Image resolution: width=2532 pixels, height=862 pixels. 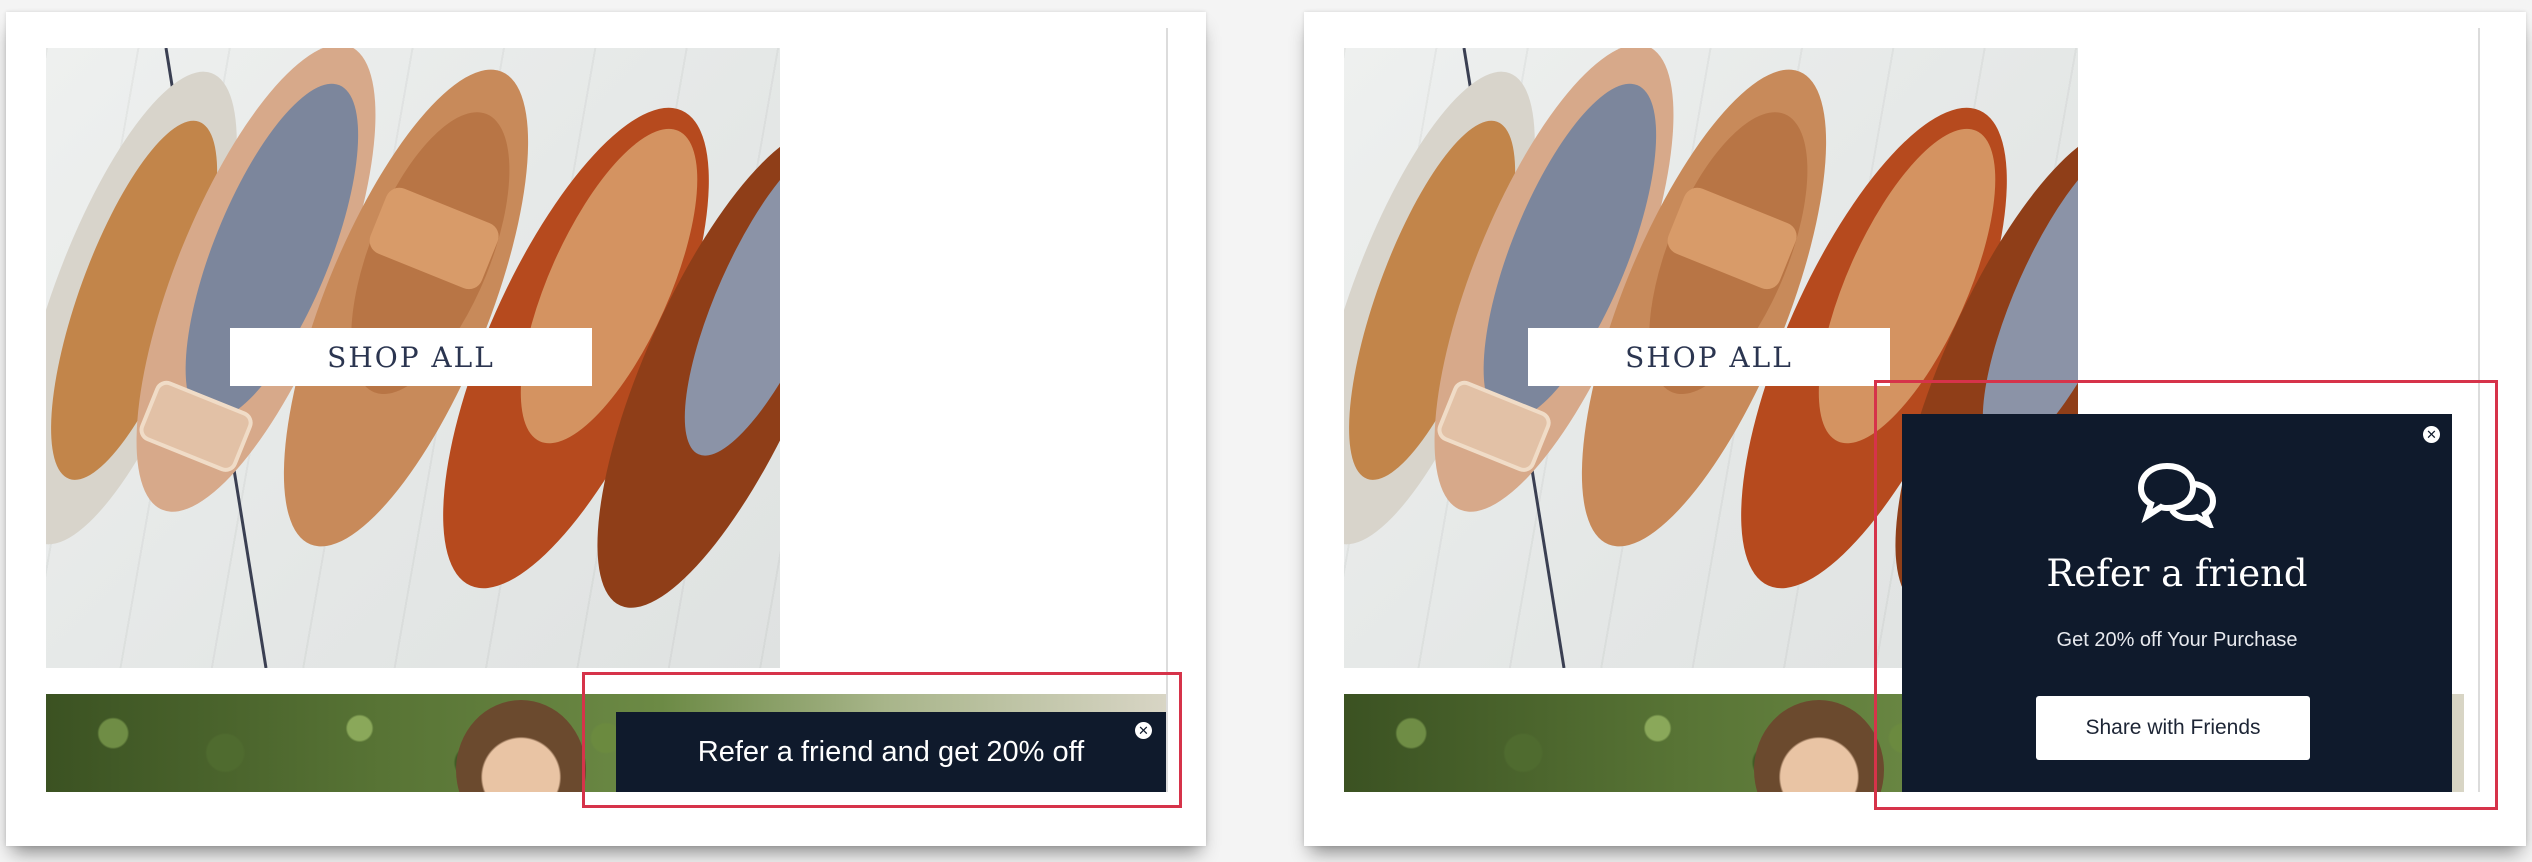 I want to click on share-with-friends-button: Share with Friends, so click(x=2173, y=728).